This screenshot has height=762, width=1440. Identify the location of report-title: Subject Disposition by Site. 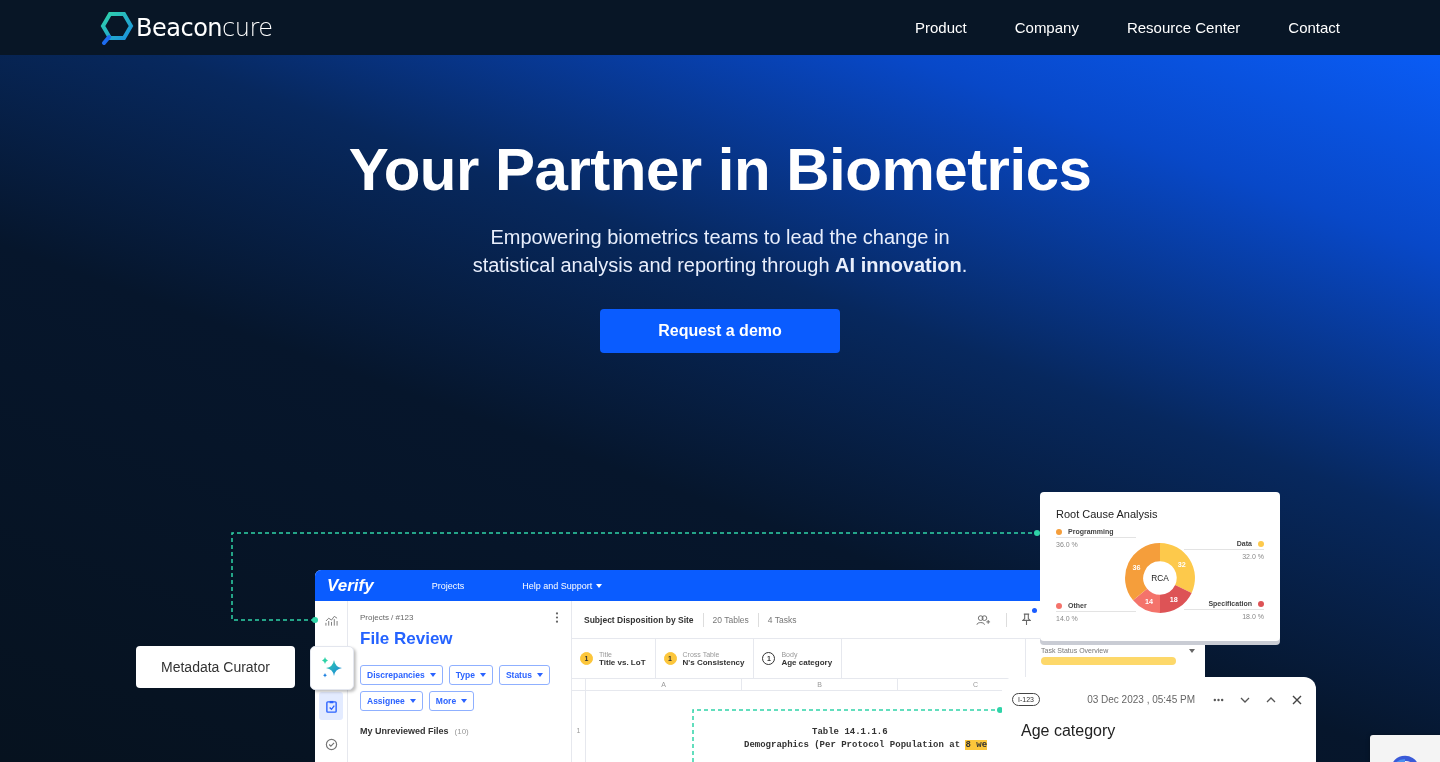
(639, 619).